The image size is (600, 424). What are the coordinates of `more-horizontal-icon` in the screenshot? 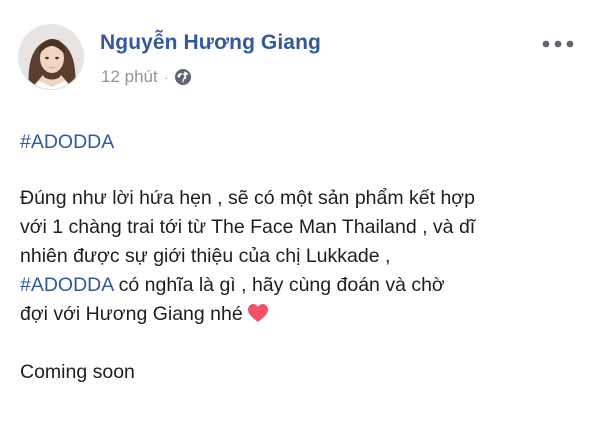 It's located at (558, 44).